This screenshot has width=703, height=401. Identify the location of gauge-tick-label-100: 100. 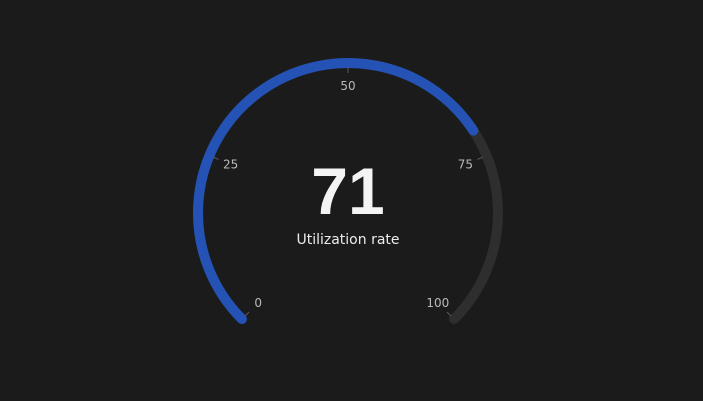
(437, 303).